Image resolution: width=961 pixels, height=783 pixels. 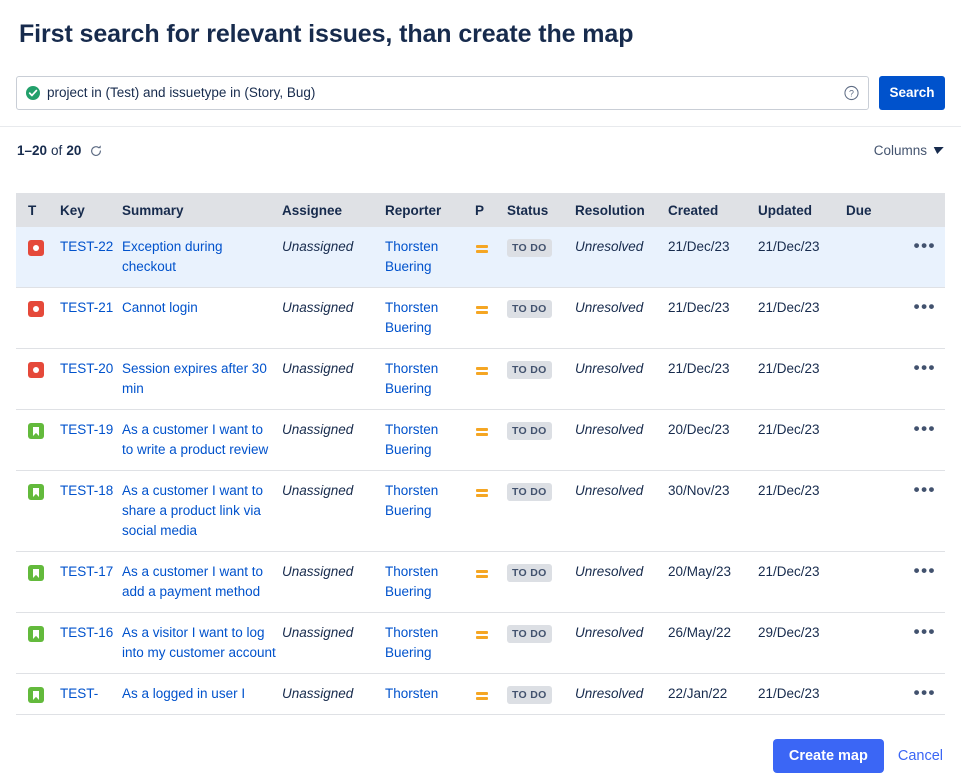 What do you see at coordinates (86, 571) in the screenshot?
I see `issue-key-link: TEST-17` at bounding box center [86, 571].